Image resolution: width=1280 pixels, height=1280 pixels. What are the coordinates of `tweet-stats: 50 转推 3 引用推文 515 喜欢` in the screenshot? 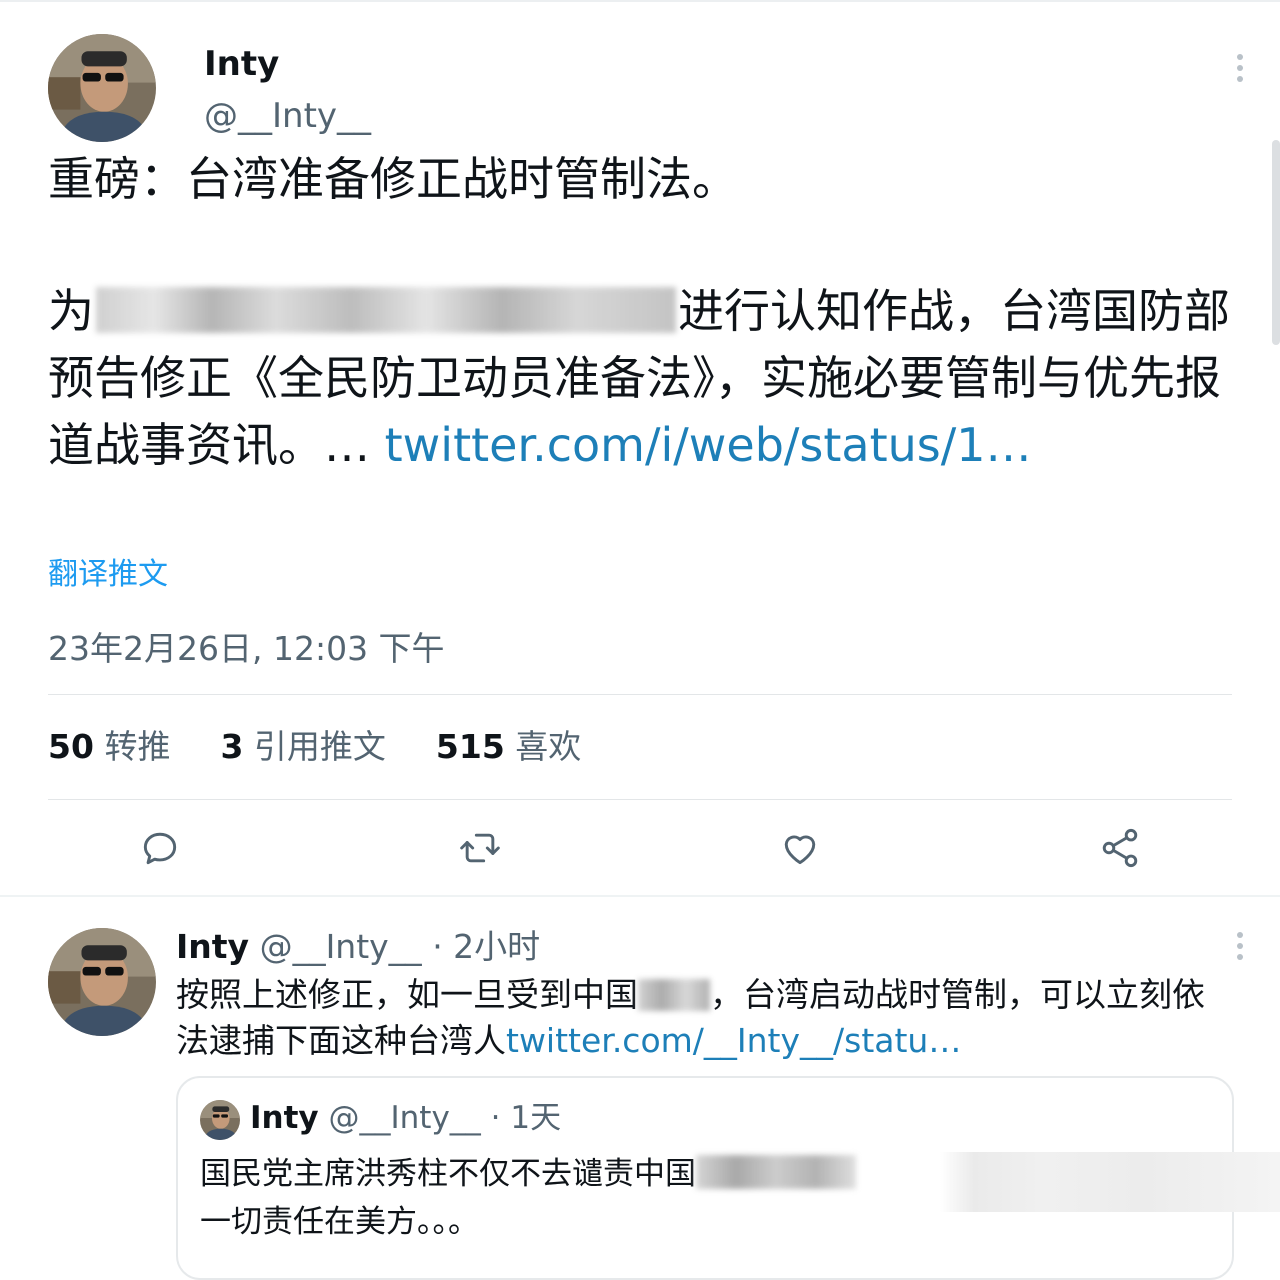 It's located at (339, 747).